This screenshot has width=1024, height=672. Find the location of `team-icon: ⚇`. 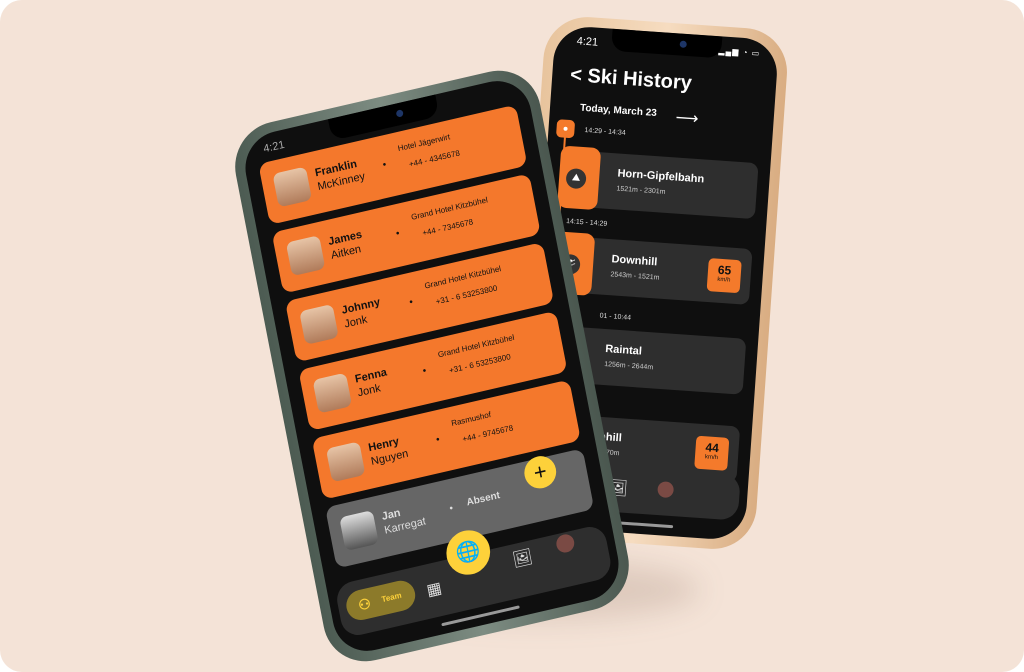

team-icon: ⚇ is located at coordinates (364, 604).